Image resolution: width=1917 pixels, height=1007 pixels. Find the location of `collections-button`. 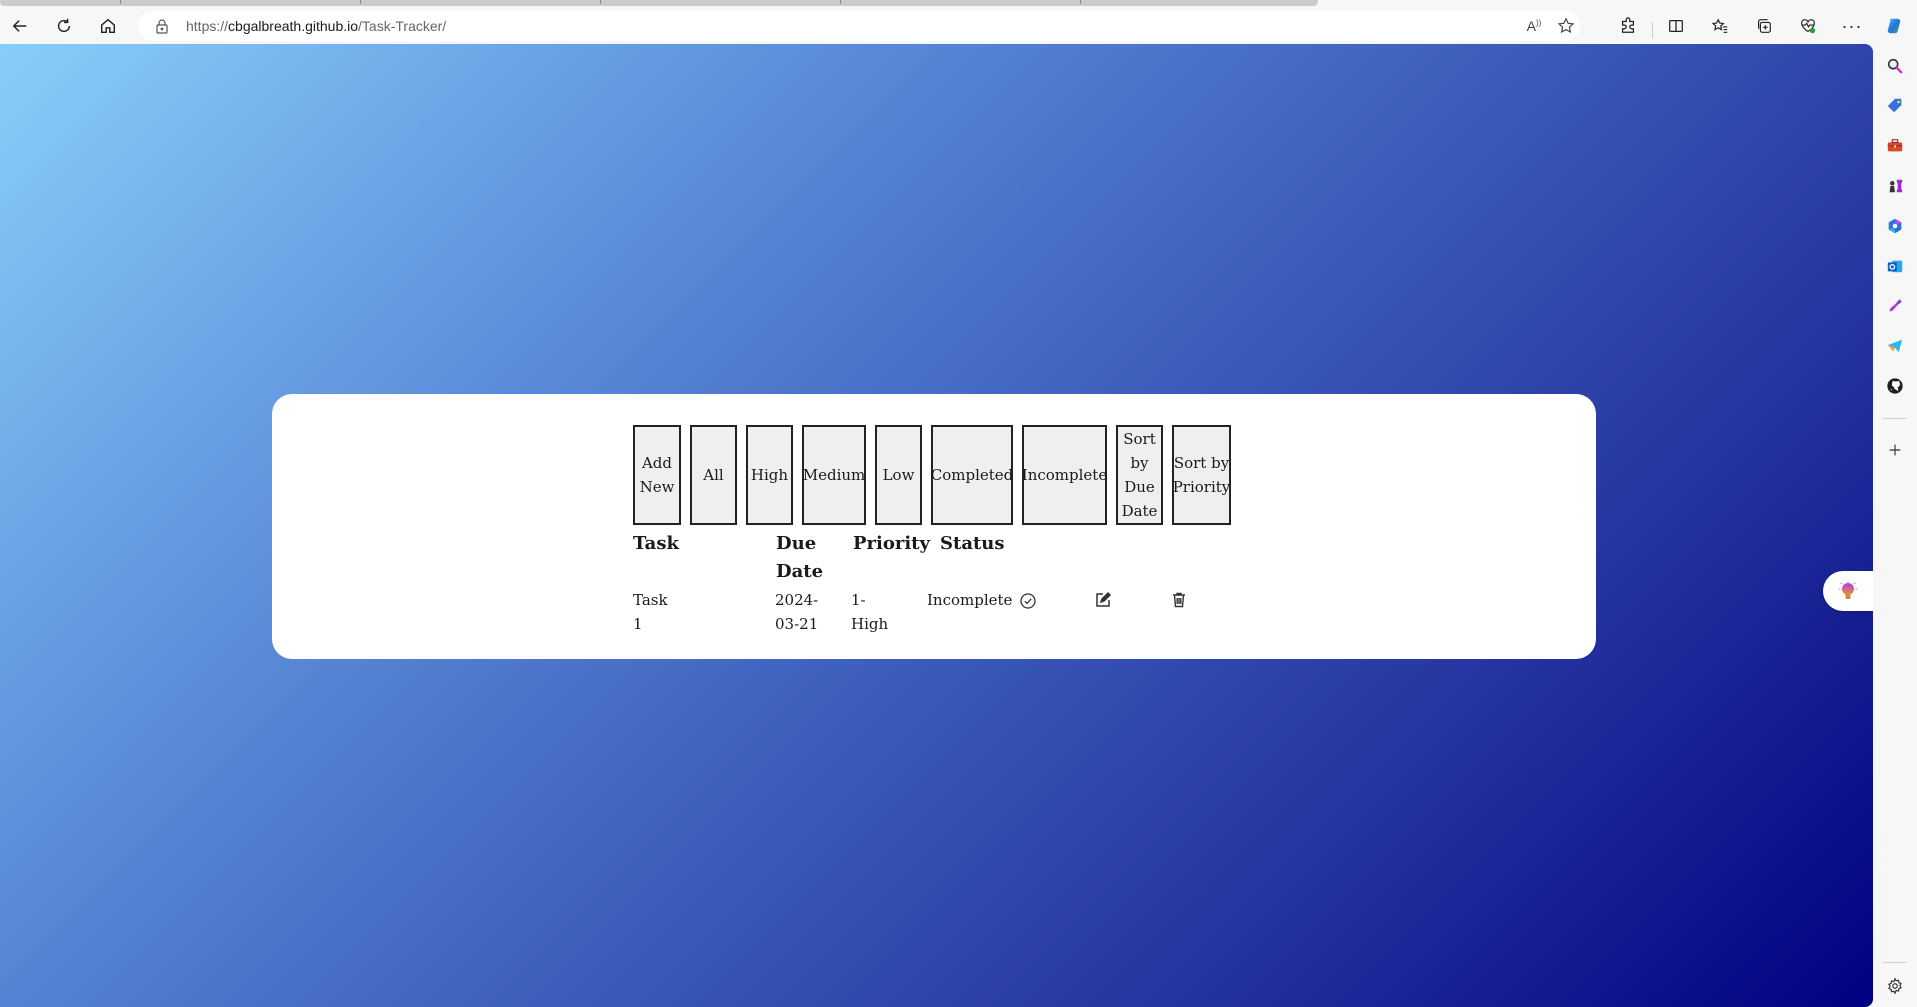

collections-button is located at coordinates (1764, 26).